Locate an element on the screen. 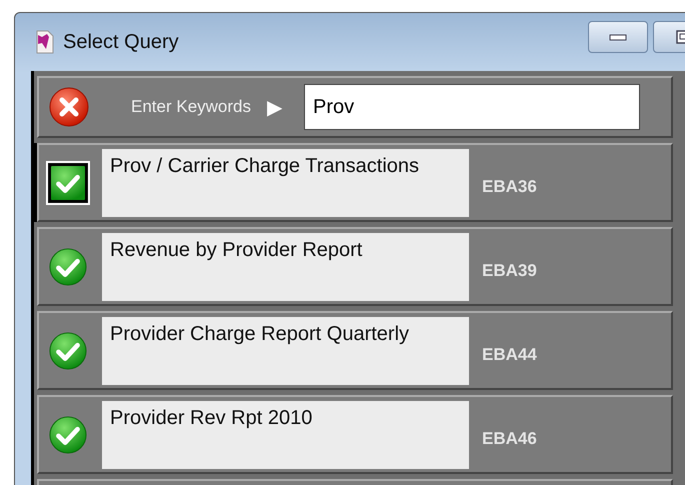 This screenshot has width=685, height=485. document-icon is located at coordinates (45, 42).